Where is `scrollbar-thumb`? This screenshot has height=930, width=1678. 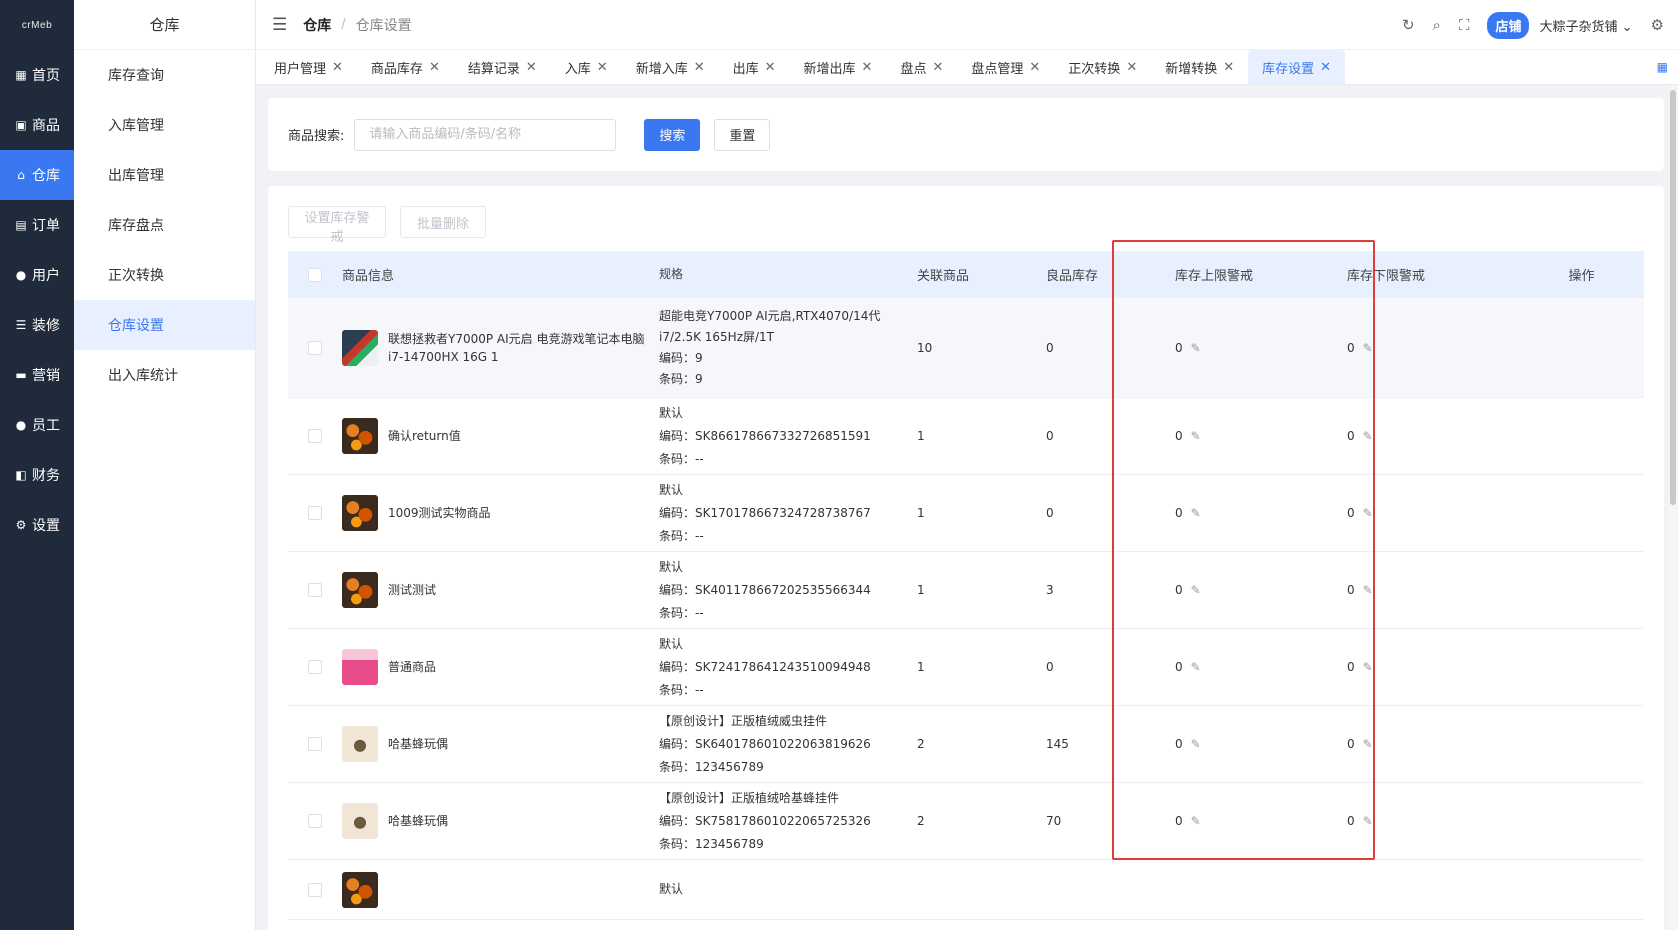 scrollbar-thumb is located at coordinates (1673, 297).